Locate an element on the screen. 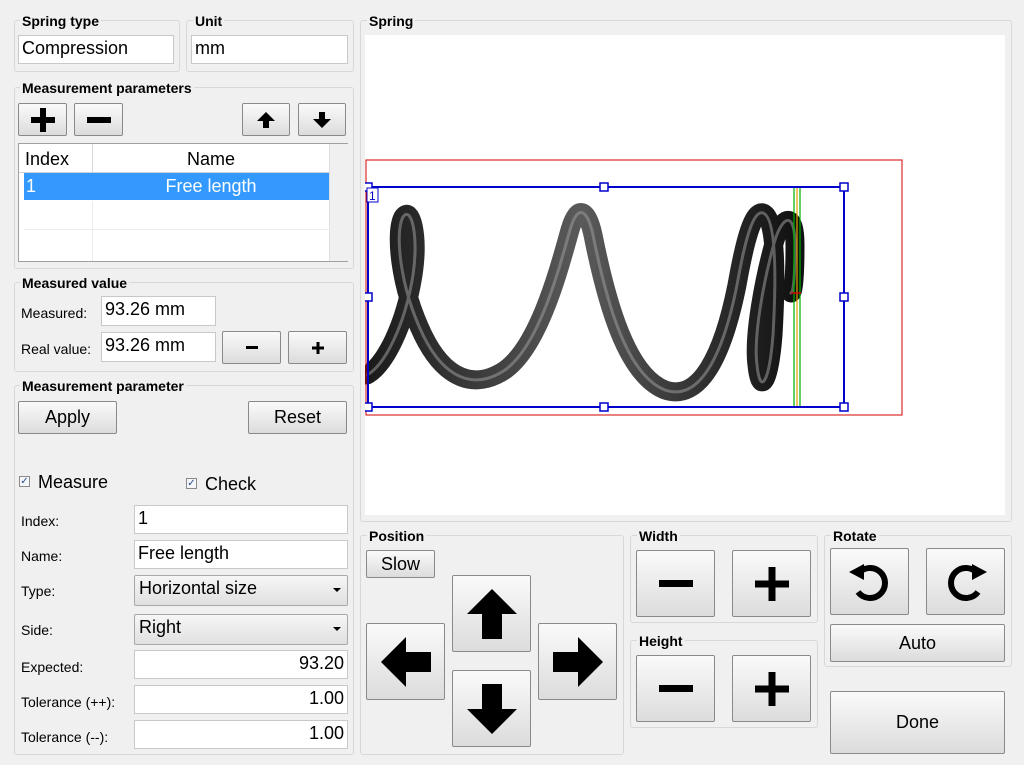  position-title: Position is located at coordinates (397, 536).